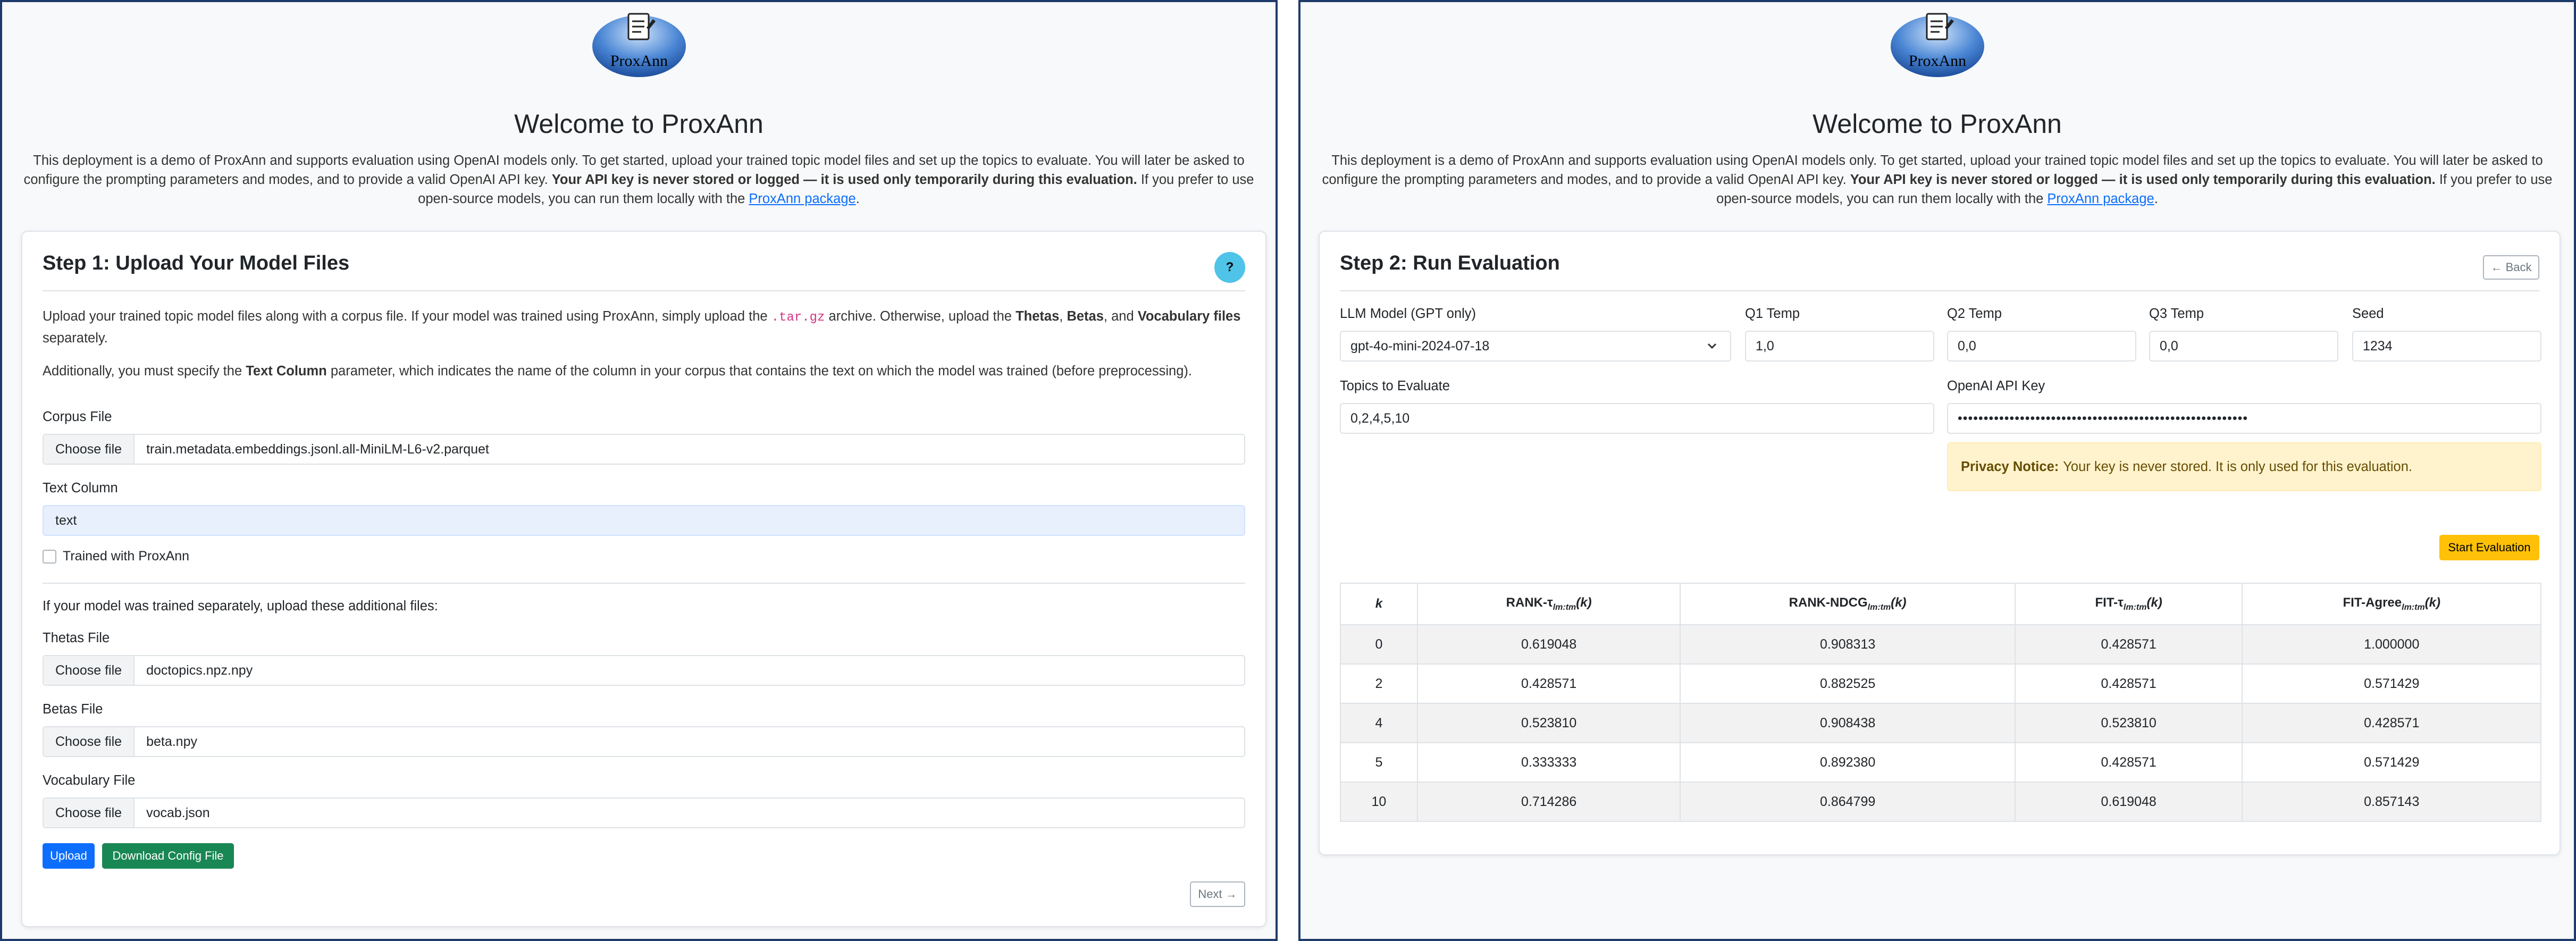  What do you see at coordinates (2243, 346) in the screenshot?
I see `q3-temp-input: 0,0` at bounding box center [2243, 346].